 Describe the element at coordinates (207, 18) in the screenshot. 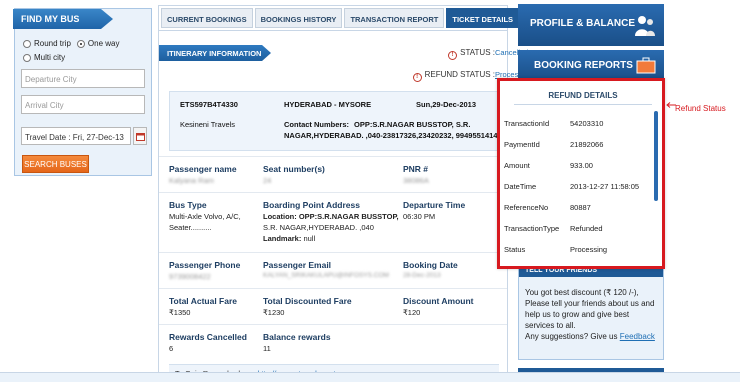

I see `tab-current-bookings: CURRENT BOOKINGS` at that location.